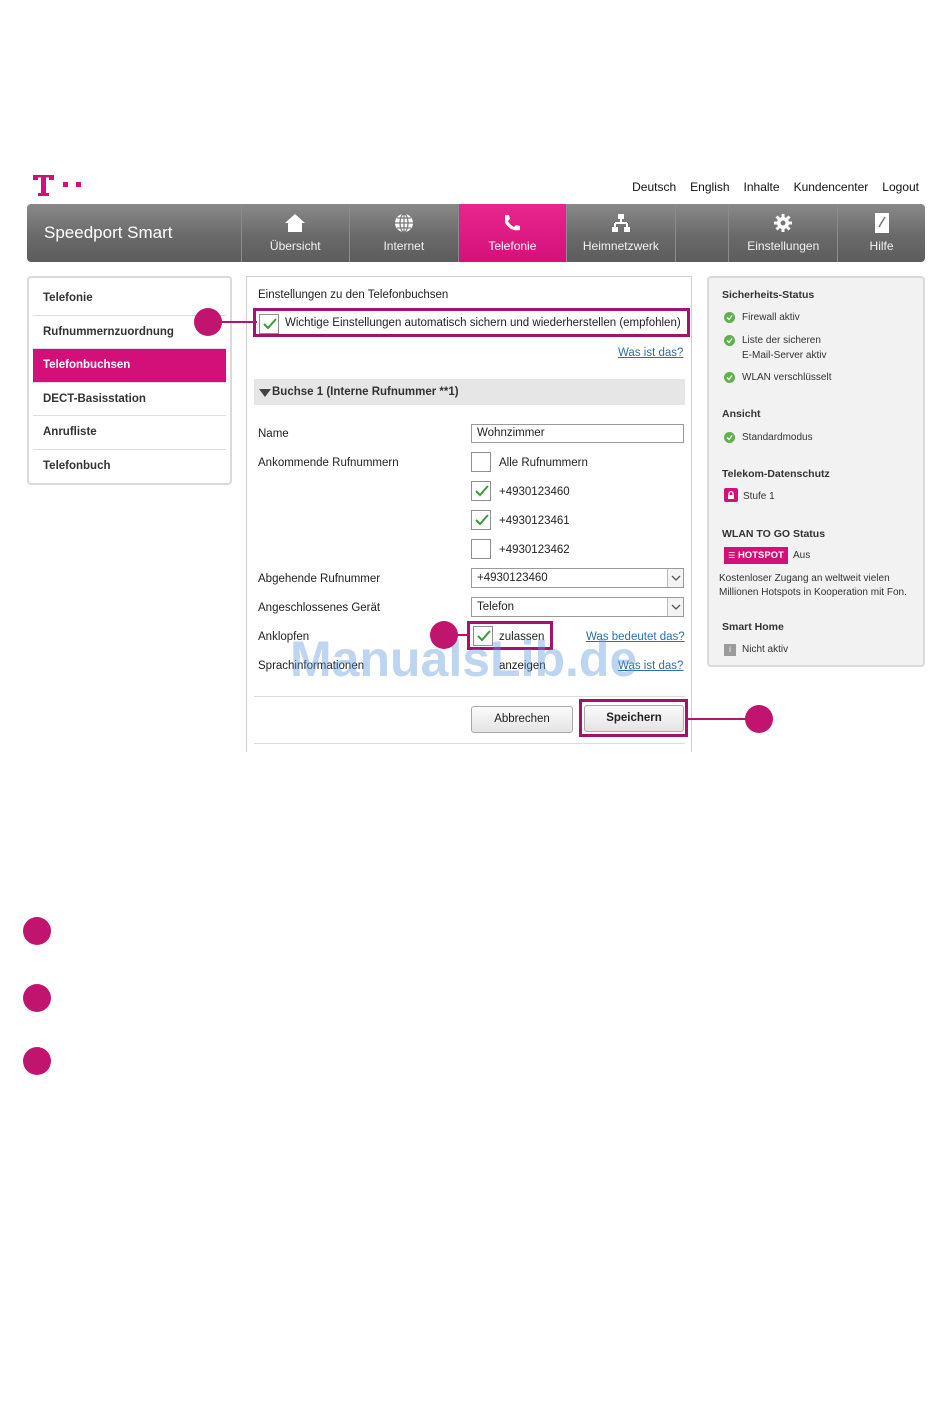  I want to click on call-waiting-help-link: Was bedeutet das?, so click(635, 637).